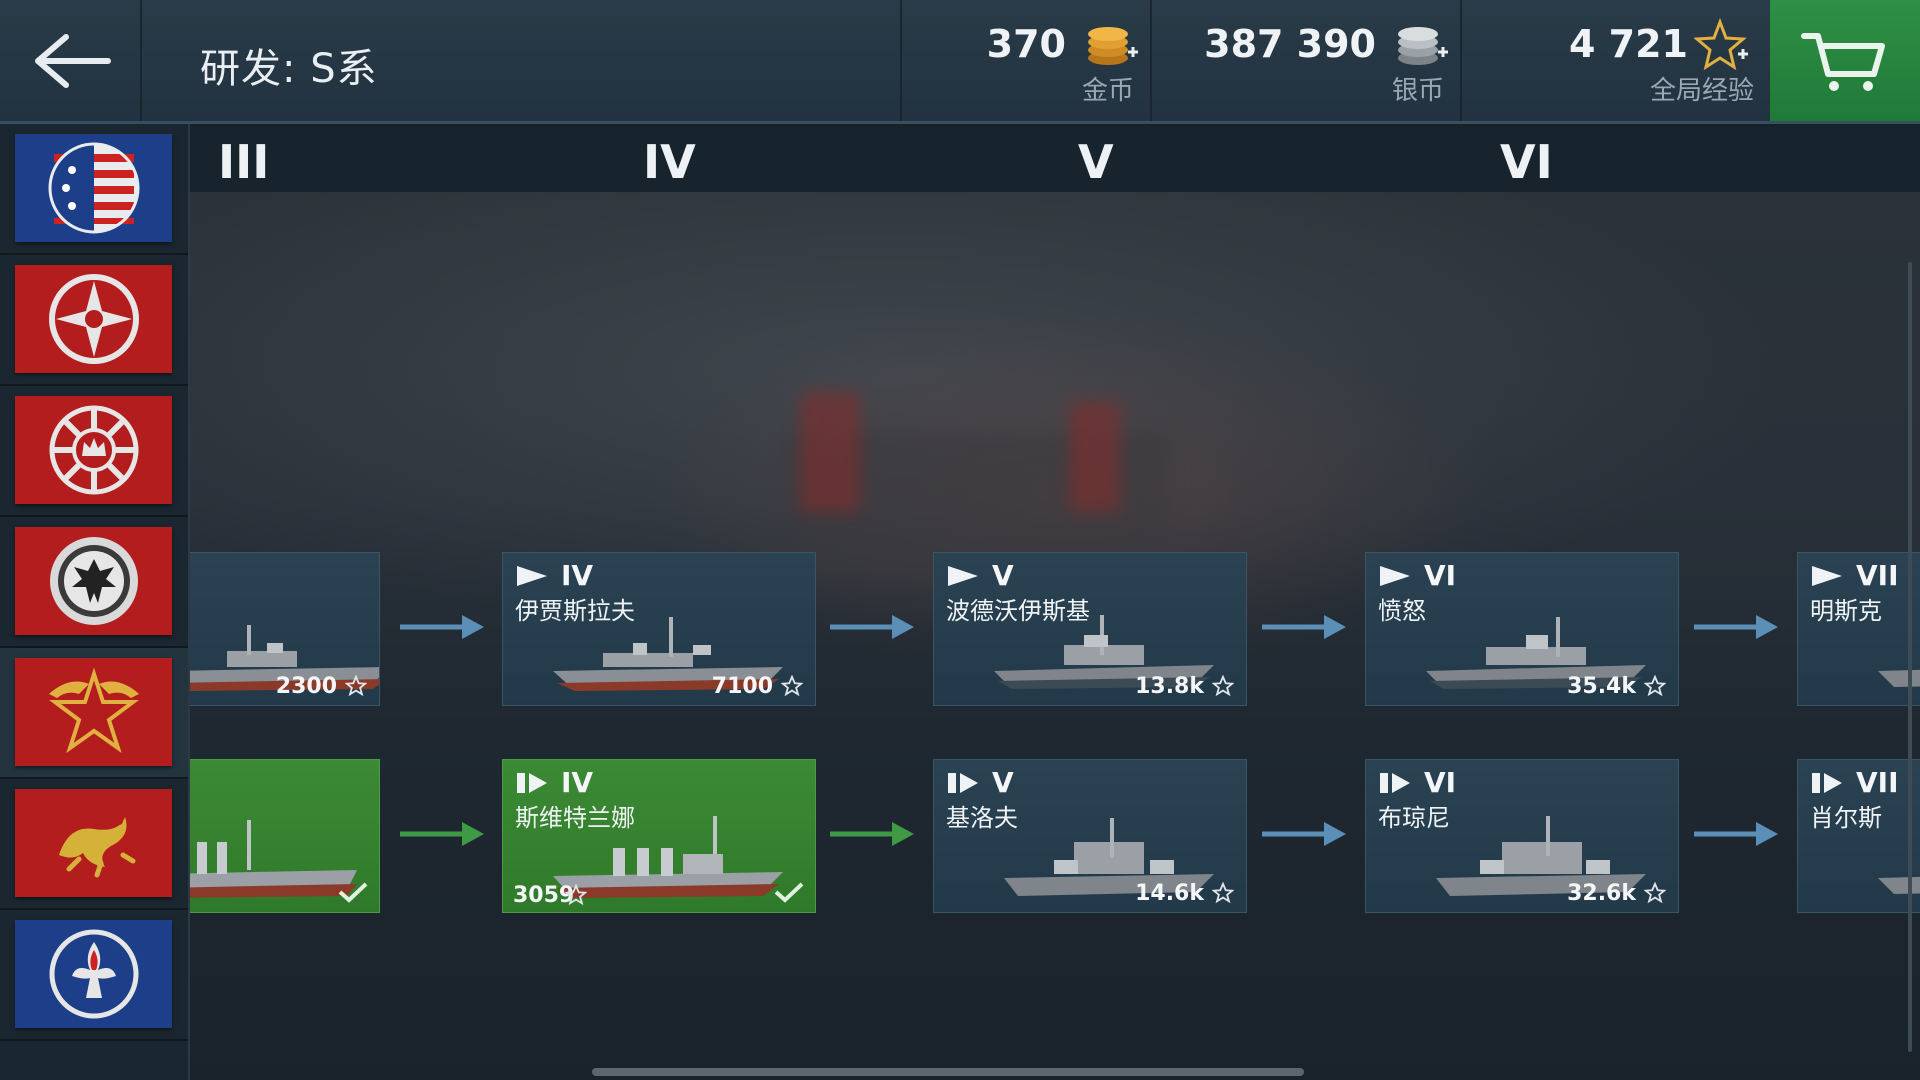  What do you see at coordinates (659, 629) in the screenshot?
I see `ship-card-izyaslav: IV 伊贾斯拉夫 7100` at bounding box center [659, 629].